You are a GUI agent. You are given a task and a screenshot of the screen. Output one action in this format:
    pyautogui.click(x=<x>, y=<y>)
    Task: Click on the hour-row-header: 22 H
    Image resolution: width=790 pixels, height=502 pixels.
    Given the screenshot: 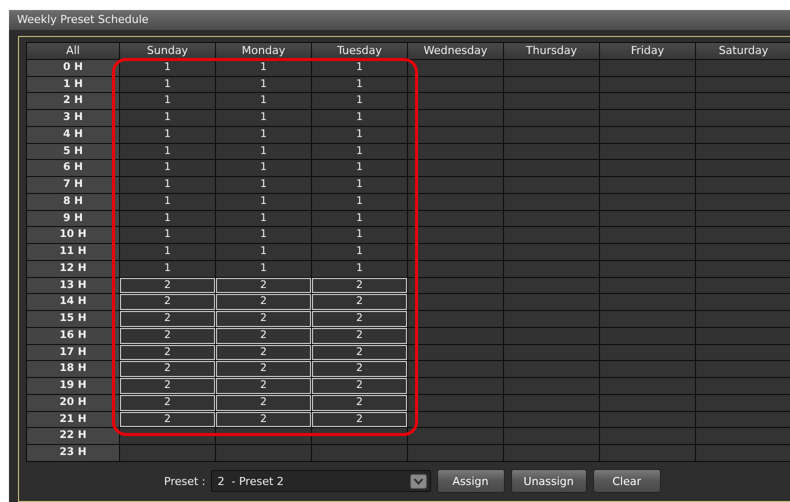 What is the action you would take?
    pyautogui.click(x=73, y=436)
    